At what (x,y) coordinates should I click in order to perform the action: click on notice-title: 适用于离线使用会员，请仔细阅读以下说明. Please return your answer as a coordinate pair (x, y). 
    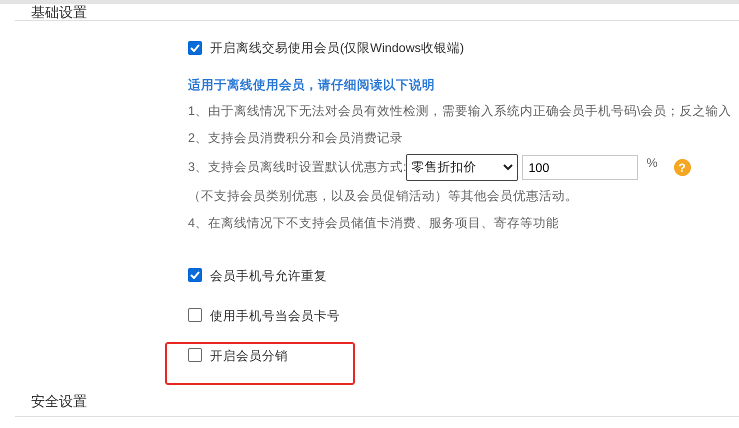
    Looking at the image, I should click on (312, 85).